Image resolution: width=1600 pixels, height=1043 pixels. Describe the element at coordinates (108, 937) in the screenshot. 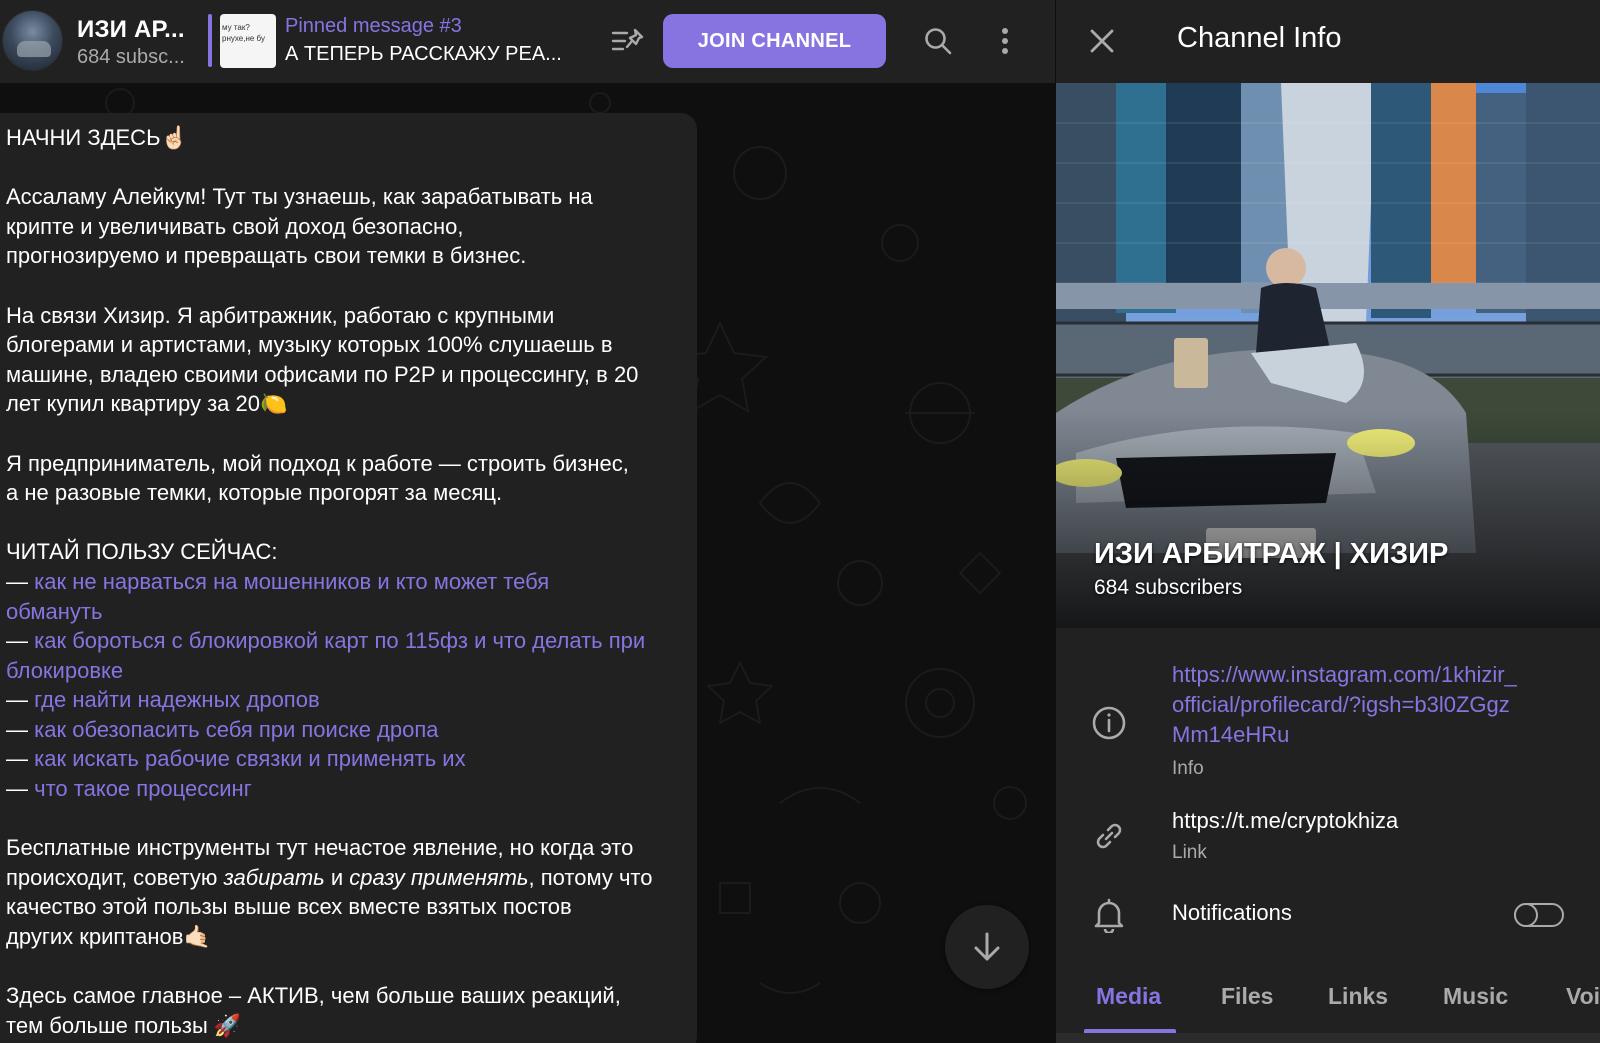

I see `message-text-line: других криптанов🤙🏻` at that location.